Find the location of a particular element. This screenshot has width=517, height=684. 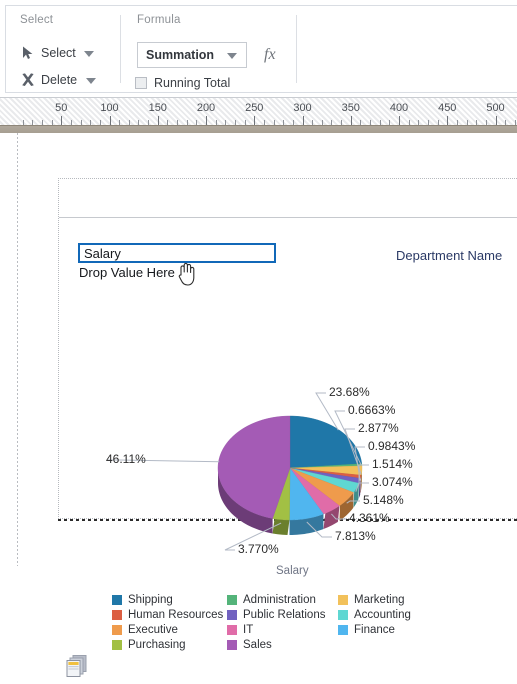

legend-label: IT is located at coordinates (248, 629).